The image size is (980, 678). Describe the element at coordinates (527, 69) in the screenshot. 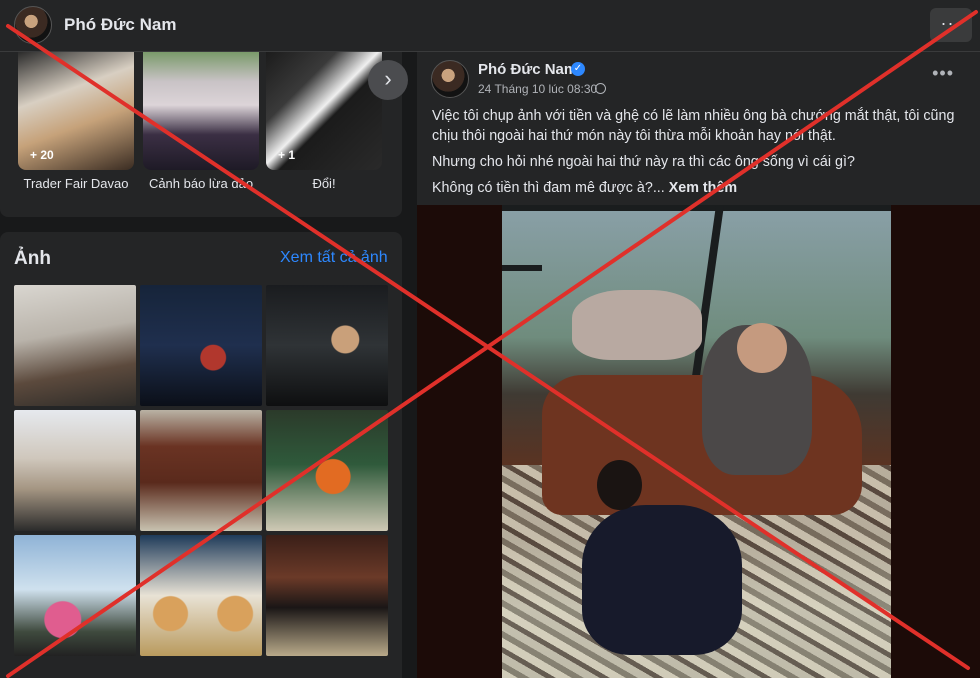

I see `post-author-name: Phó Đức Nam` at that location.